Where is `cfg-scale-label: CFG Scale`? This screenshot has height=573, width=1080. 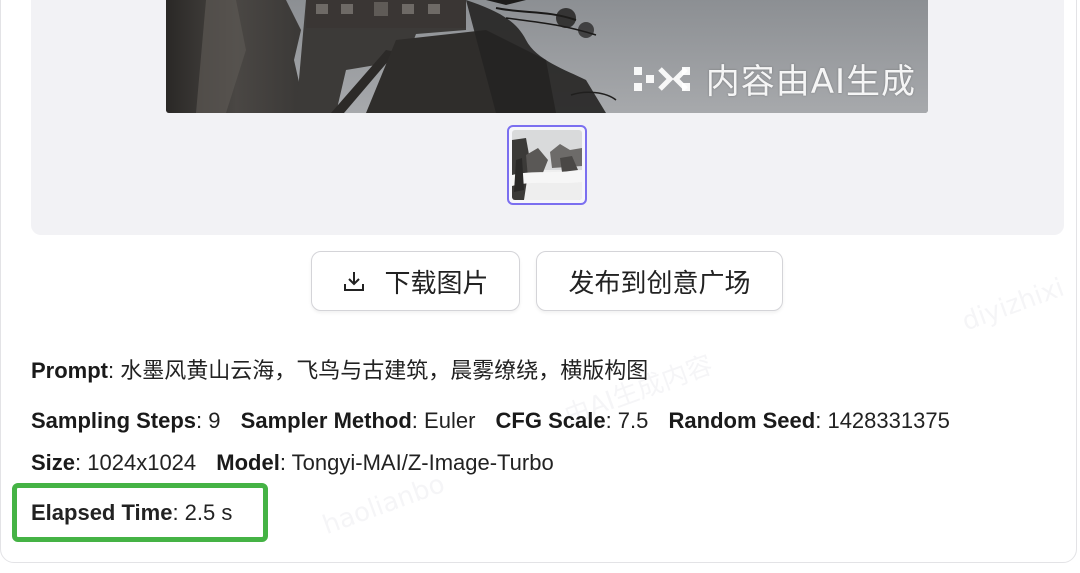
cfg-scale-label: CFG Scale is located at coordinates (550, 420).